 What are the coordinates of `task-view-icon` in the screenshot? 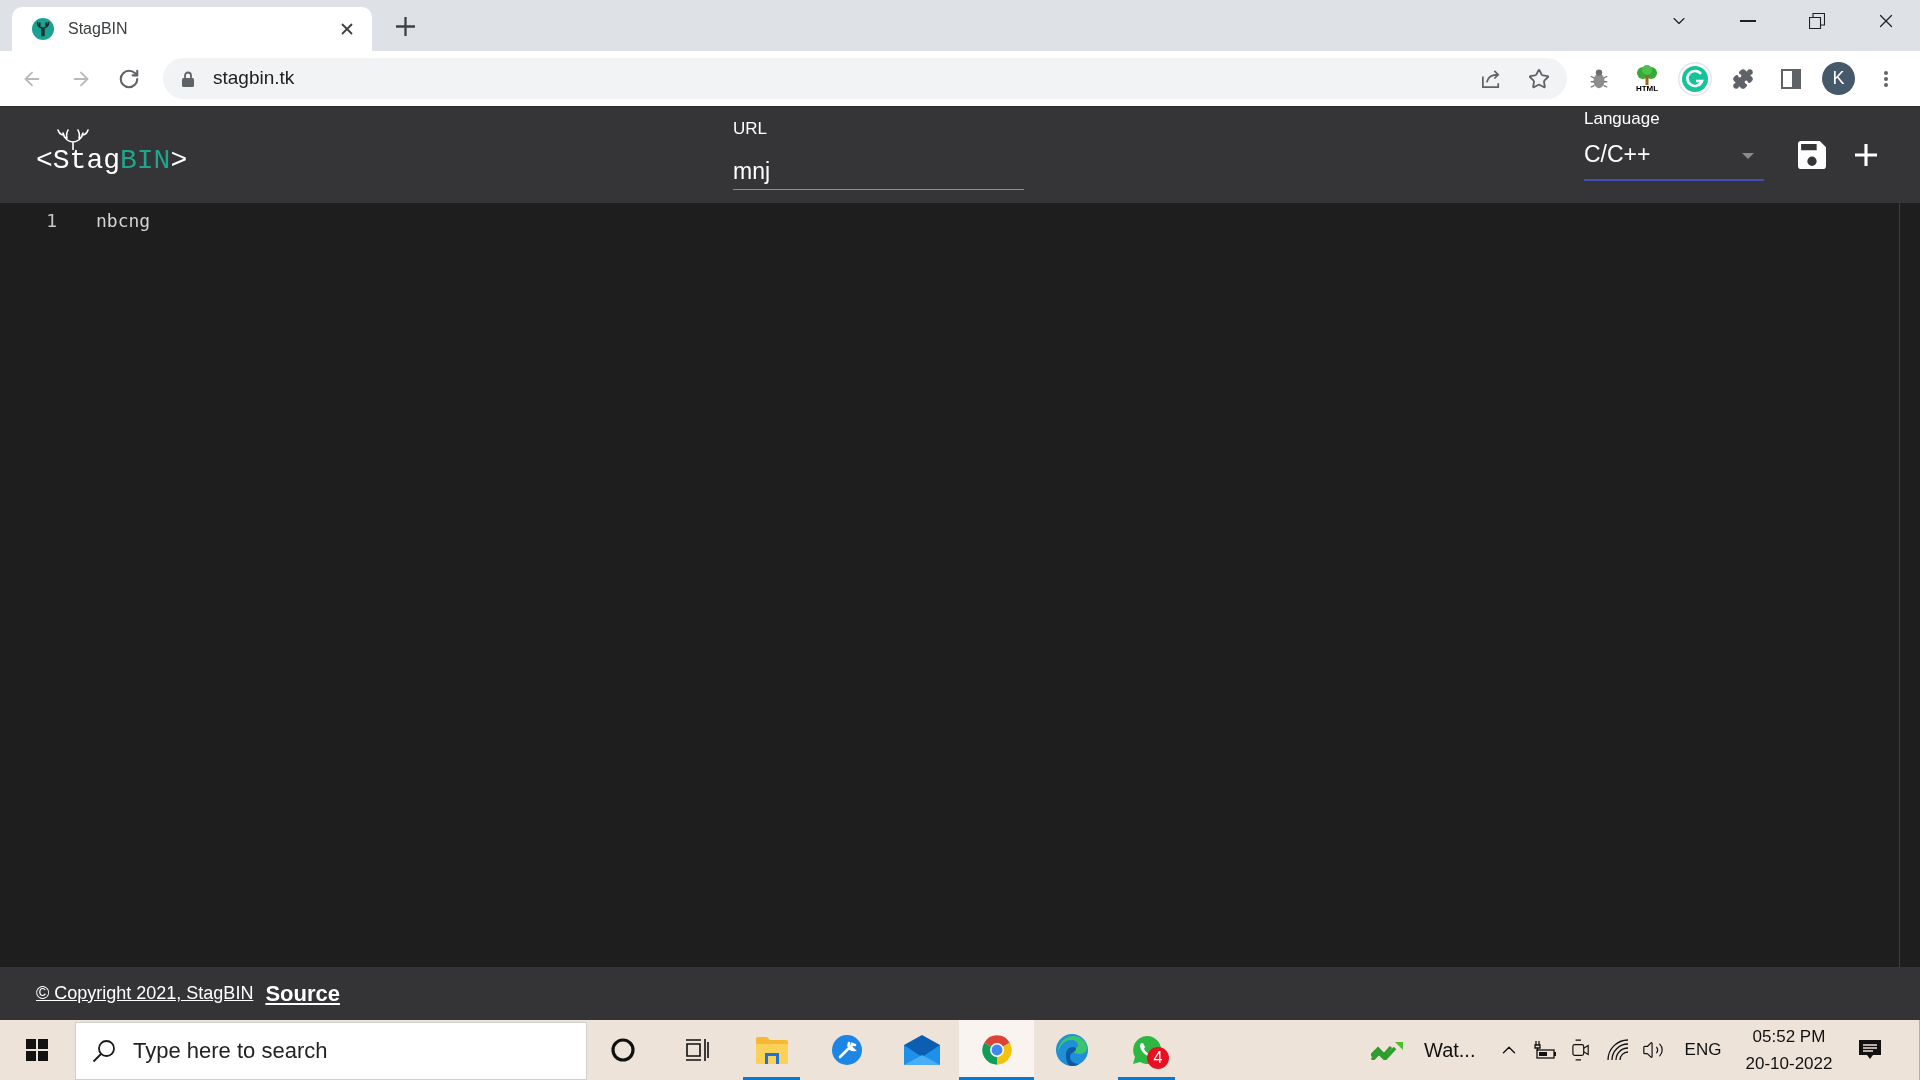 It's located at (696, 1050).